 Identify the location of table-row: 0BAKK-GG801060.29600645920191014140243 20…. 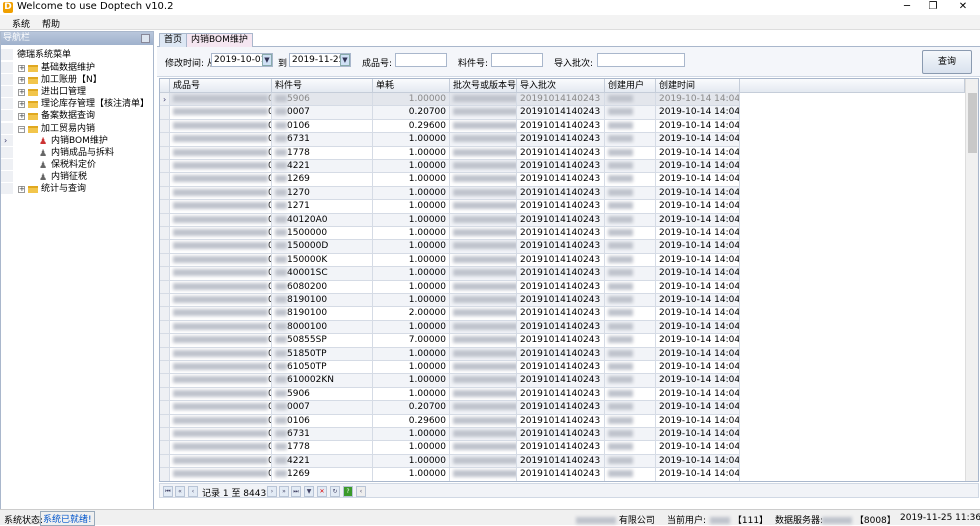
(563, 421).